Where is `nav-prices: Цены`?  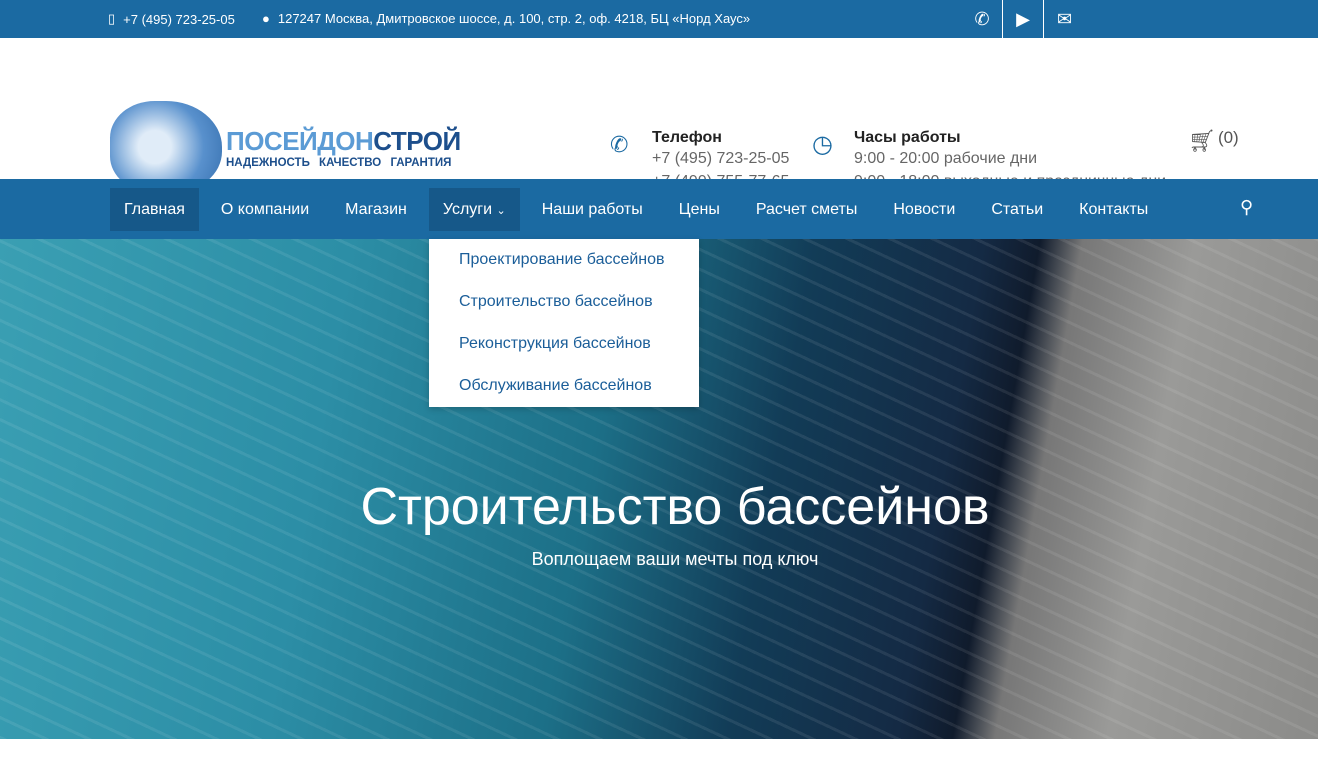
nav-prices: Цены is located at coordinates (699, 209).